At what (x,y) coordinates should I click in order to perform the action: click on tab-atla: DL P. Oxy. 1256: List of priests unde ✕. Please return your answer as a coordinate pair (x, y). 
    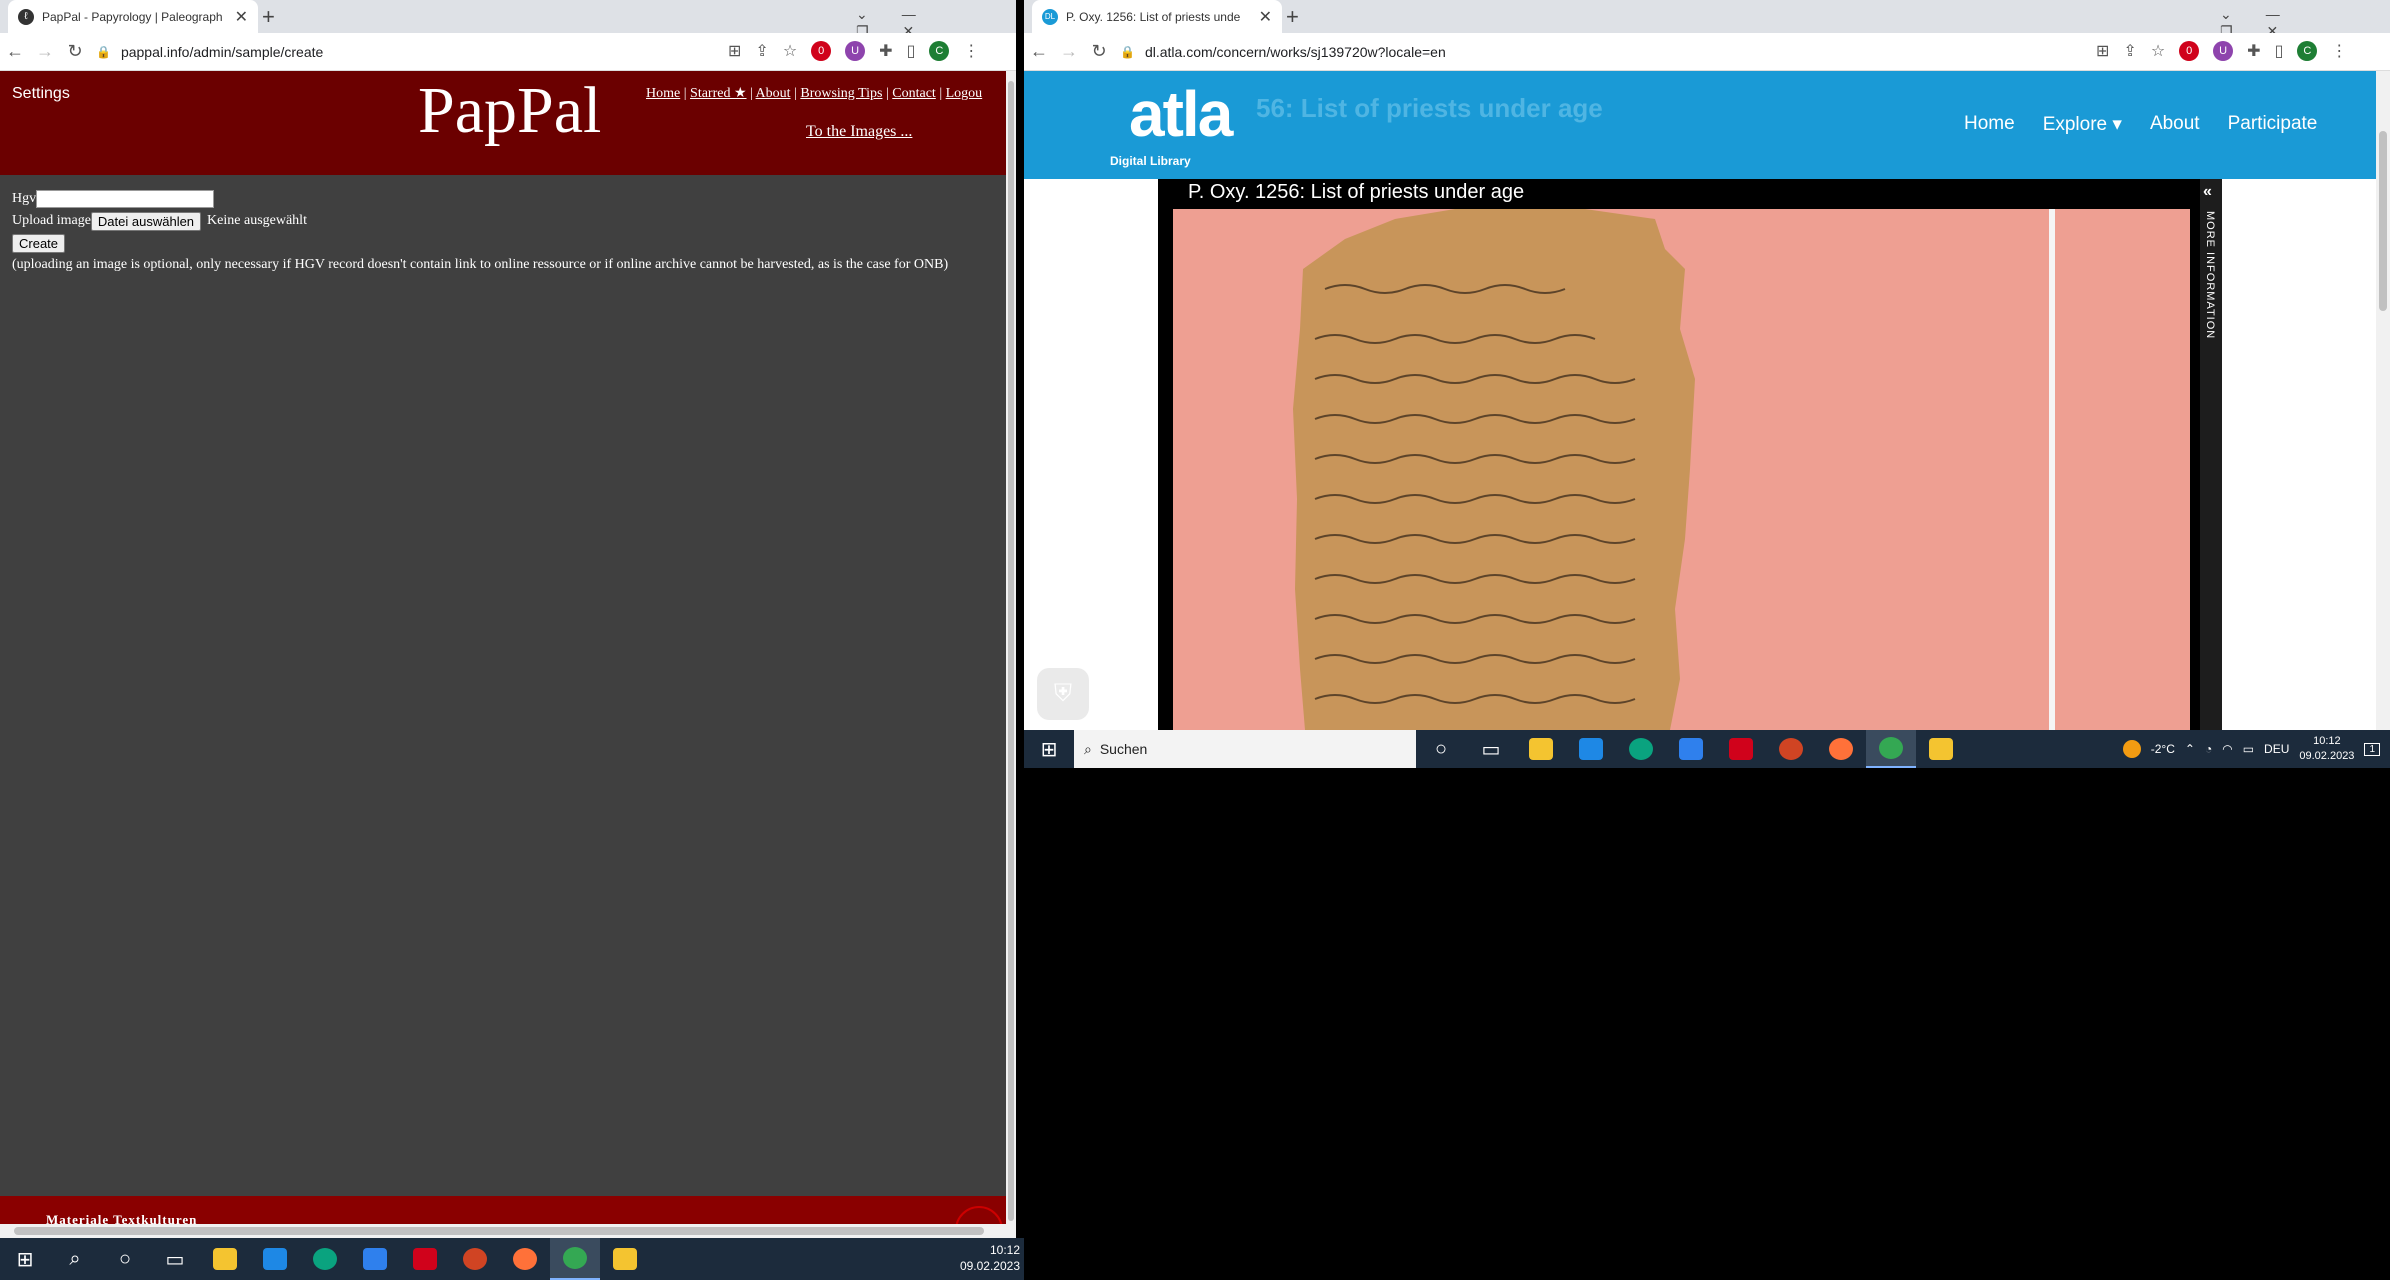
    Looking at the image, I should click on (1157, 16).